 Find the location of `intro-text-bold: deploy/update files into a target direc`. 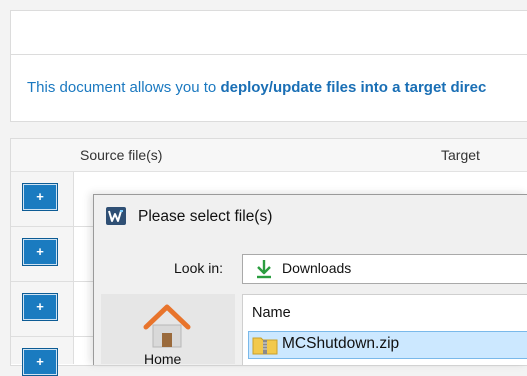

intro-text-bold: deploy/update files into a target direc is located at coordinates (353, 87).